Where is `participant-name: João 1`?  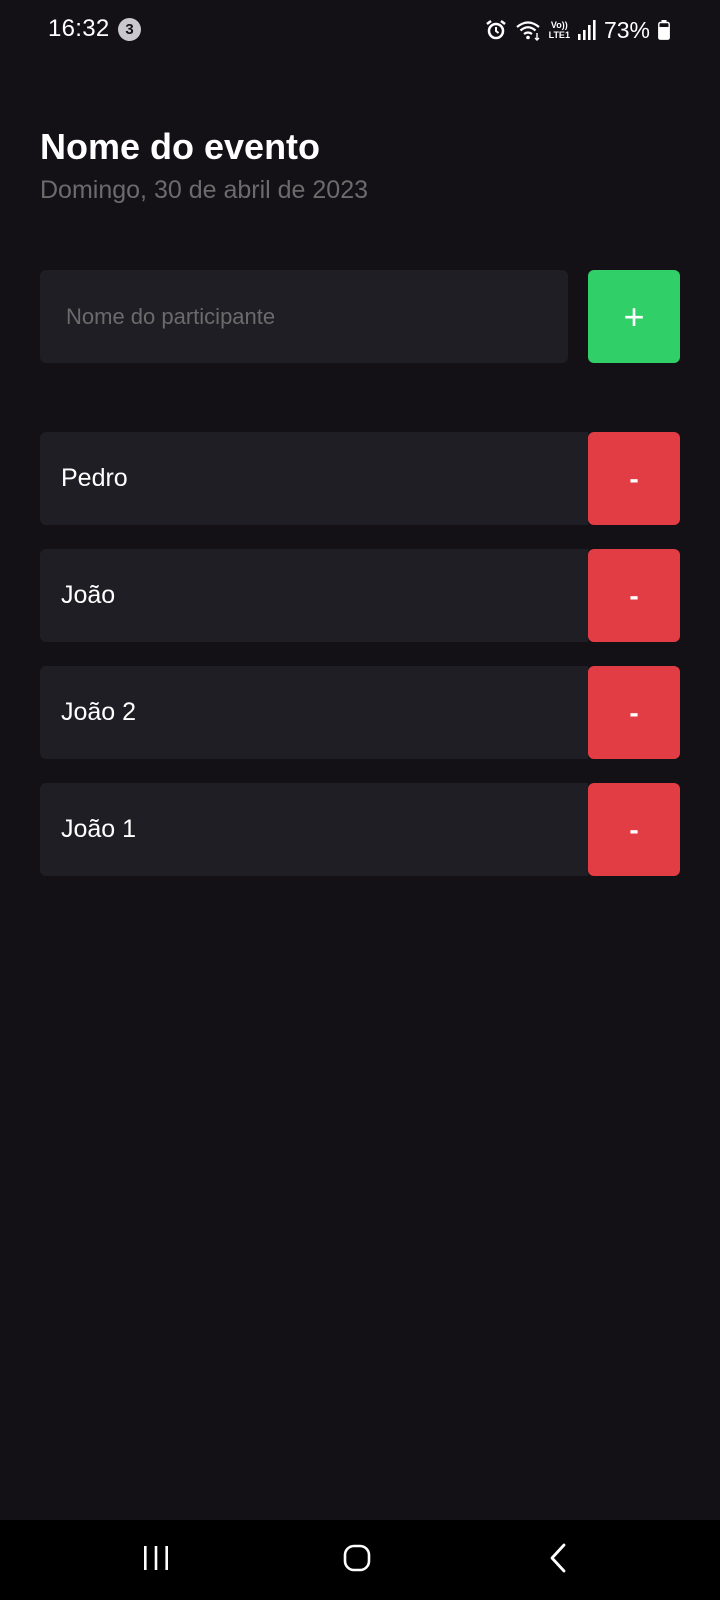 participant-name: João 1 is located at coordinates (99, 829).